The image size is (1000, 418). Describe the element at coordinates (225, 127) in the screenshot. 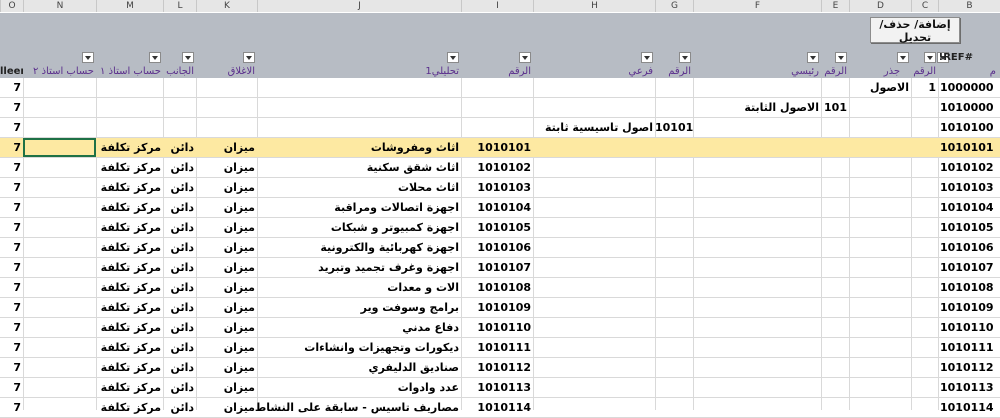

I see `cell-k` at that location.